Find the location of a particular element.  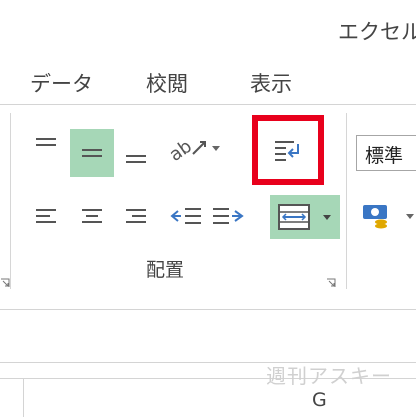

merge-cells-icon is located at coordinates (305, 217).